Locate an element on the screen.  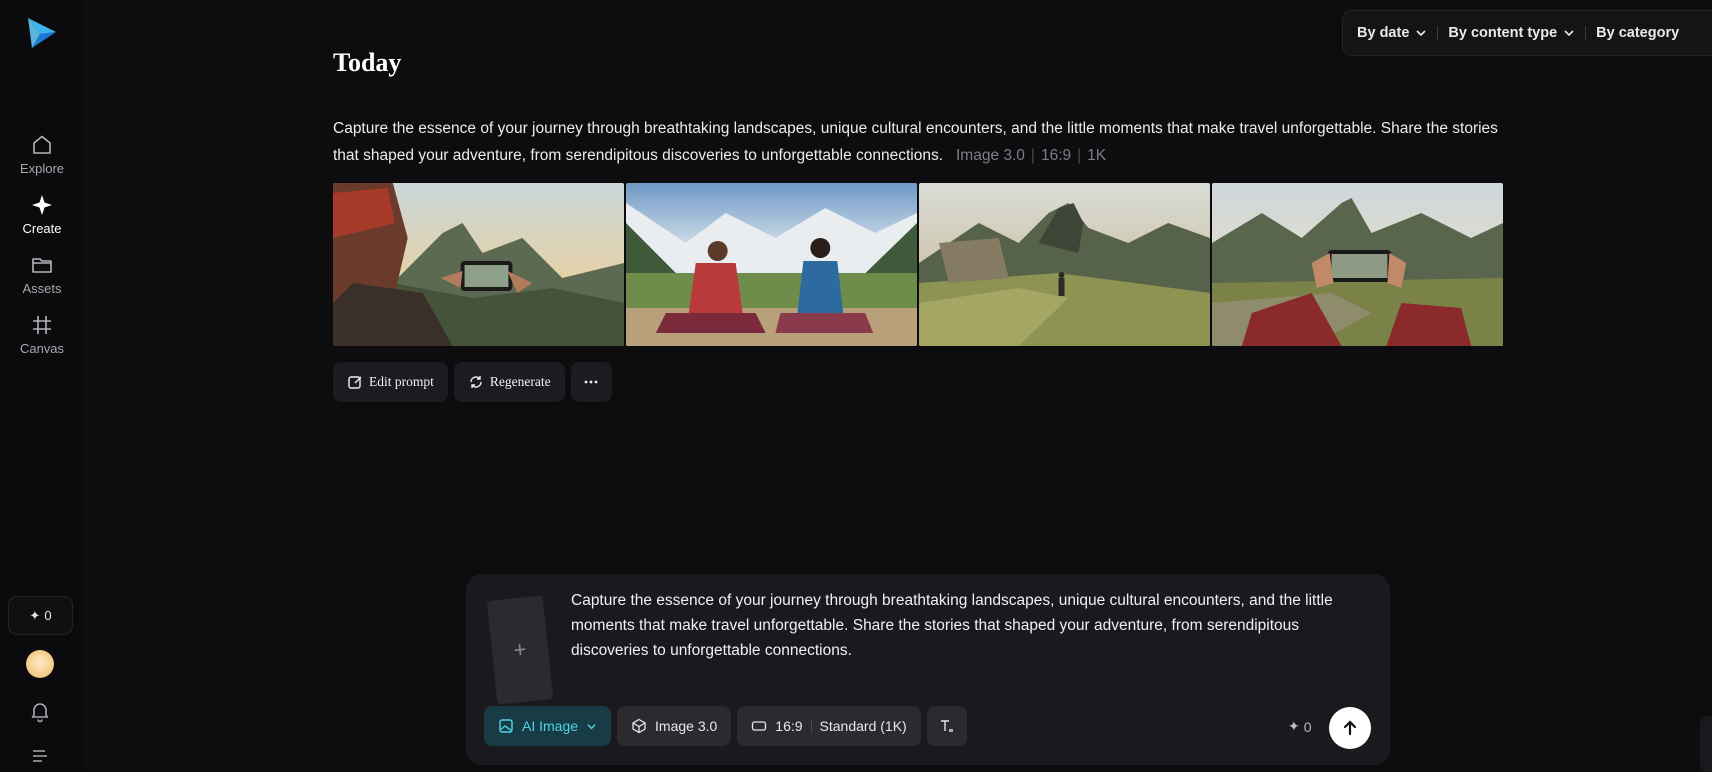
meta-resolution: 1K is located at coordinates (1097, 155).